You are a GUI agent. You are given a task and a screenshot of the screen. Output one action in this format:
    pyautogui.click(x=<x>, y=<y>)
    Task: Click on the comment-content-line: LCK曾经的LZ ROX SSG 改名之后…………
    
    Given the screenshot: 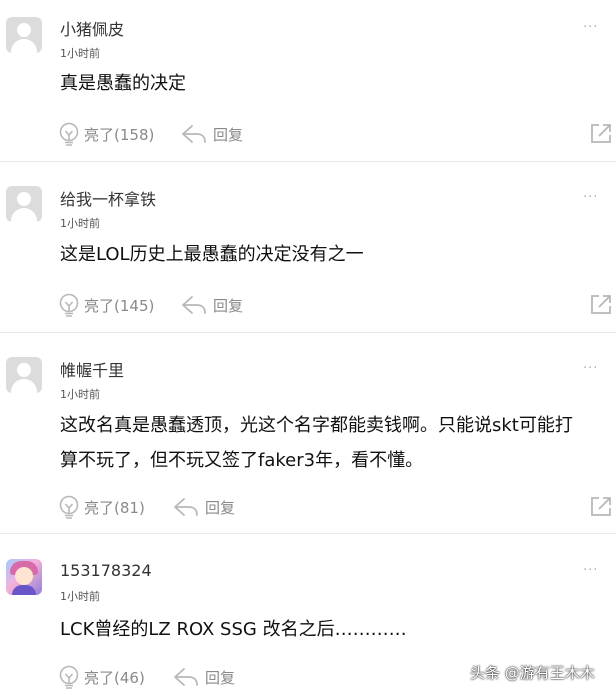 What is the action you would take?
    pyautogui.click(x=233, y=629)
    